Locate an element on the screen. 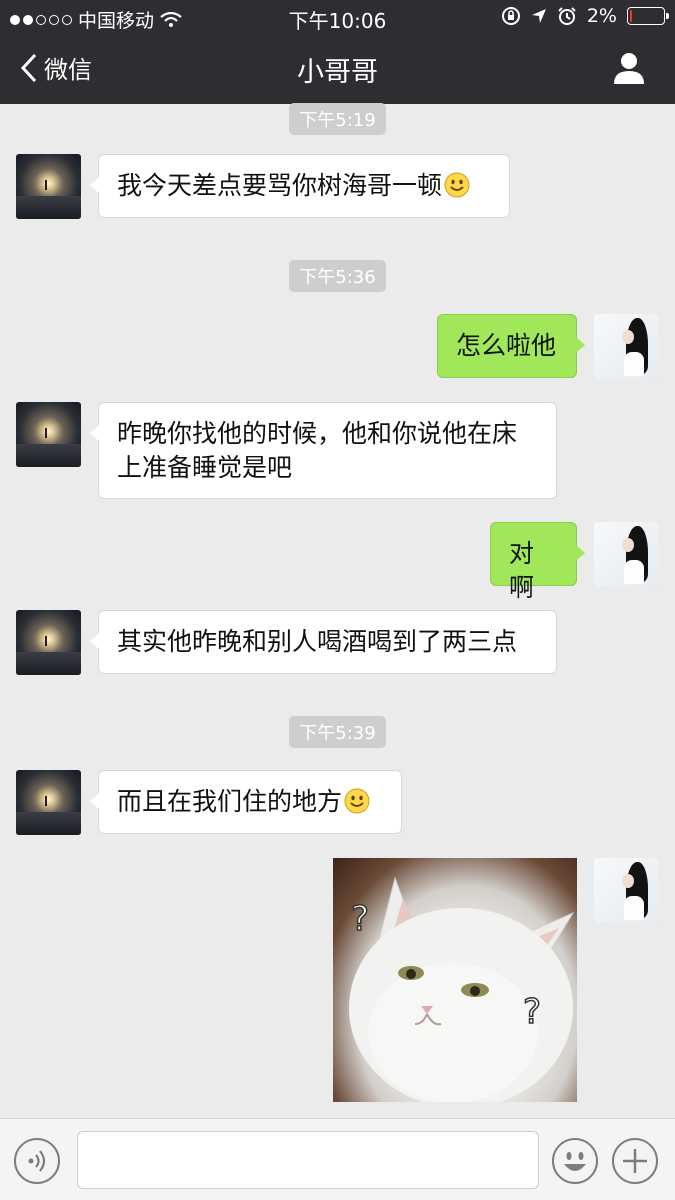 The height and width of the screenshot is (1200, 675). voice-icon is located at coordinates (37, 1161).